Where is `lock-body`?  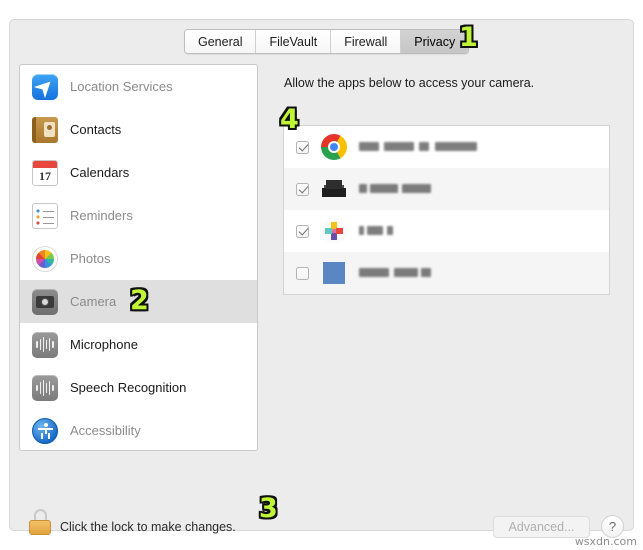
lock-body is located at coordinates (40, 527).